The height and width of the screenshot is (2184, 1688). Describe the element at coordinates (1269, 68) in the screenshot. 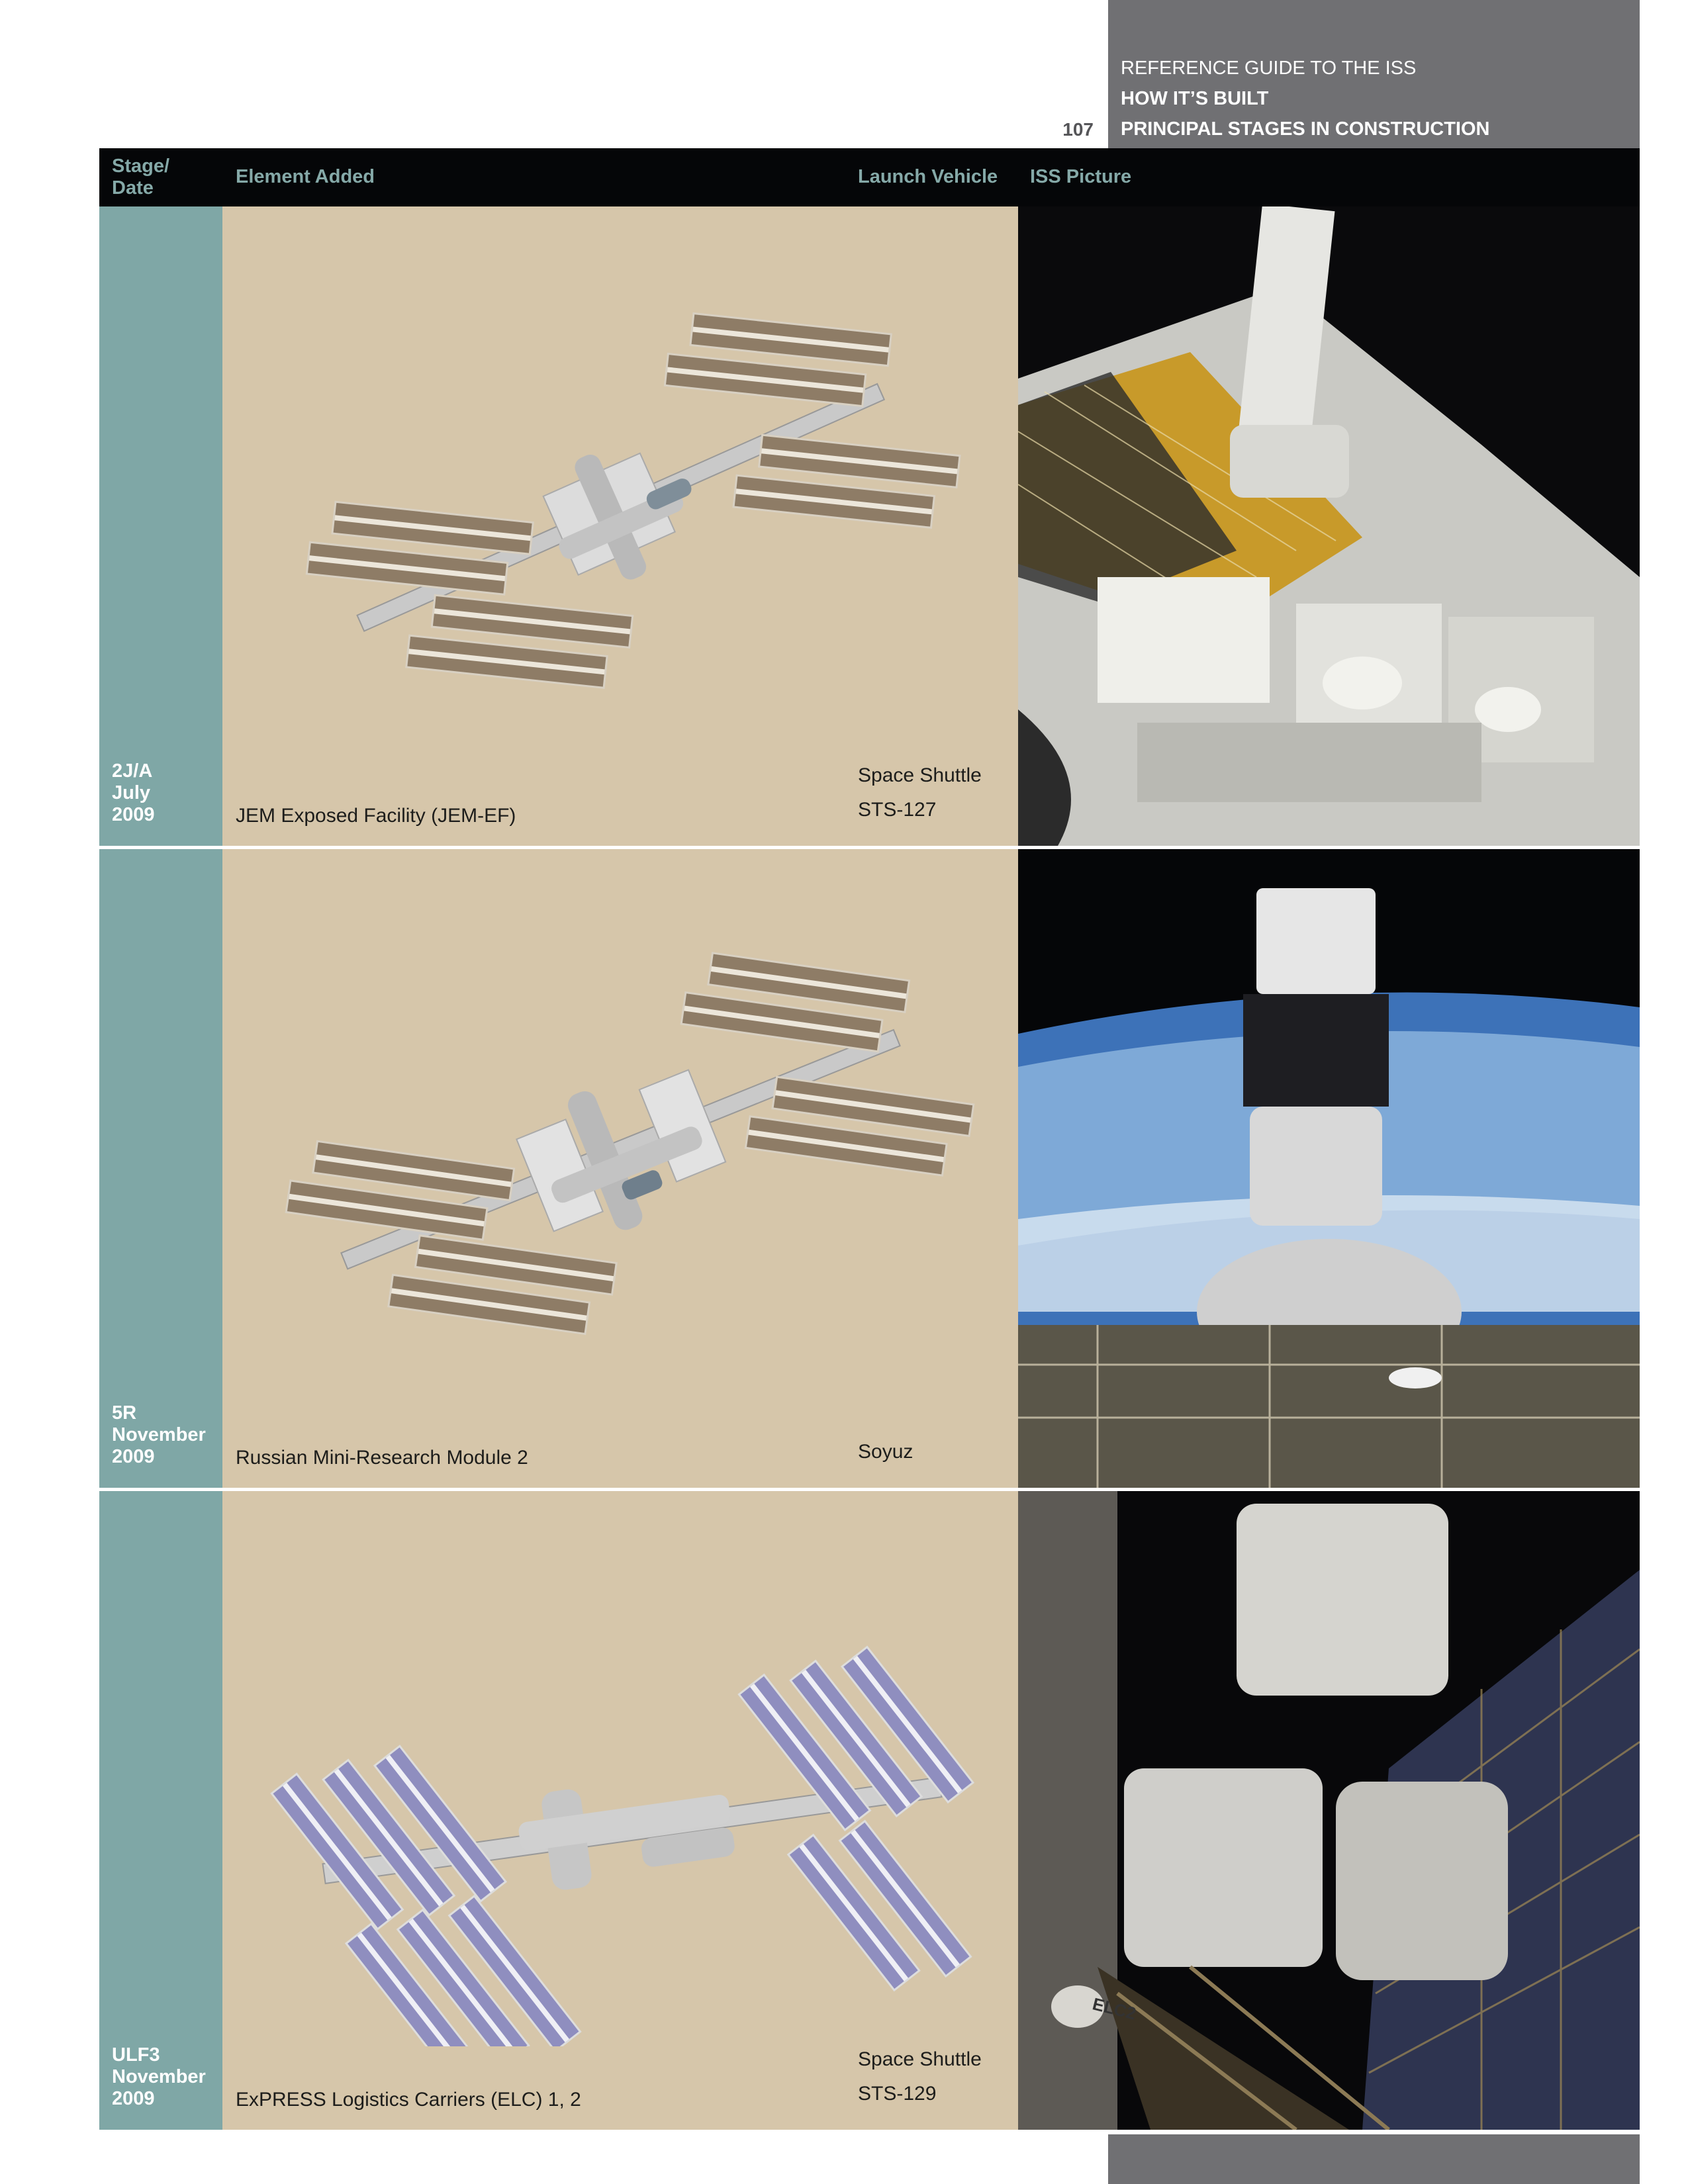

I see `guide-title: REFERENCE GUIDE TO THE ISS` at that location.